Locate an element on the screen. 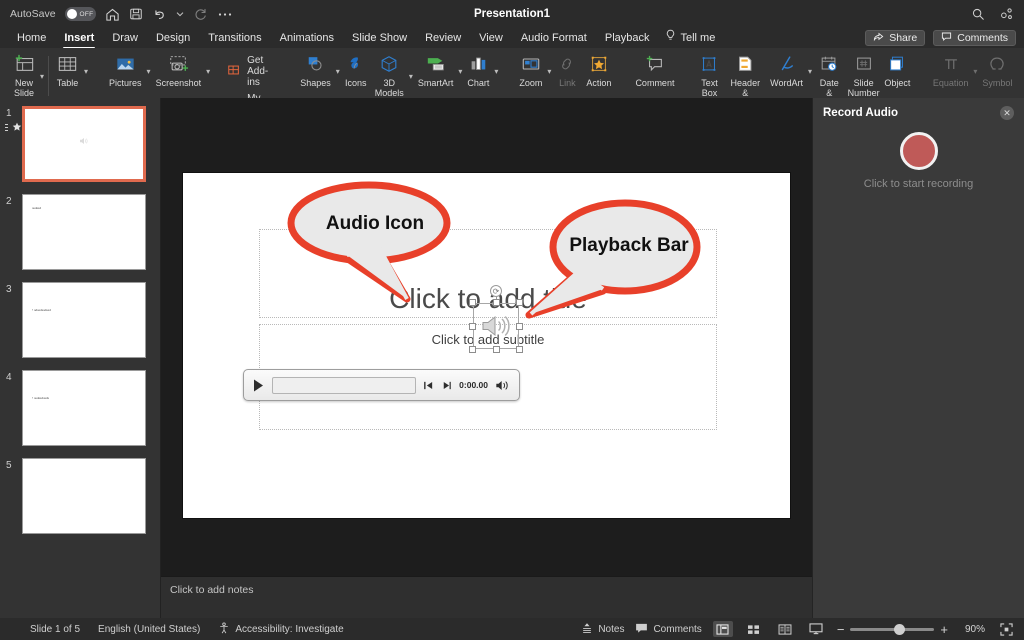 This screenshot has width=1024, height=640. tab-transitions: Transitions is located at coordinates (234, 38).